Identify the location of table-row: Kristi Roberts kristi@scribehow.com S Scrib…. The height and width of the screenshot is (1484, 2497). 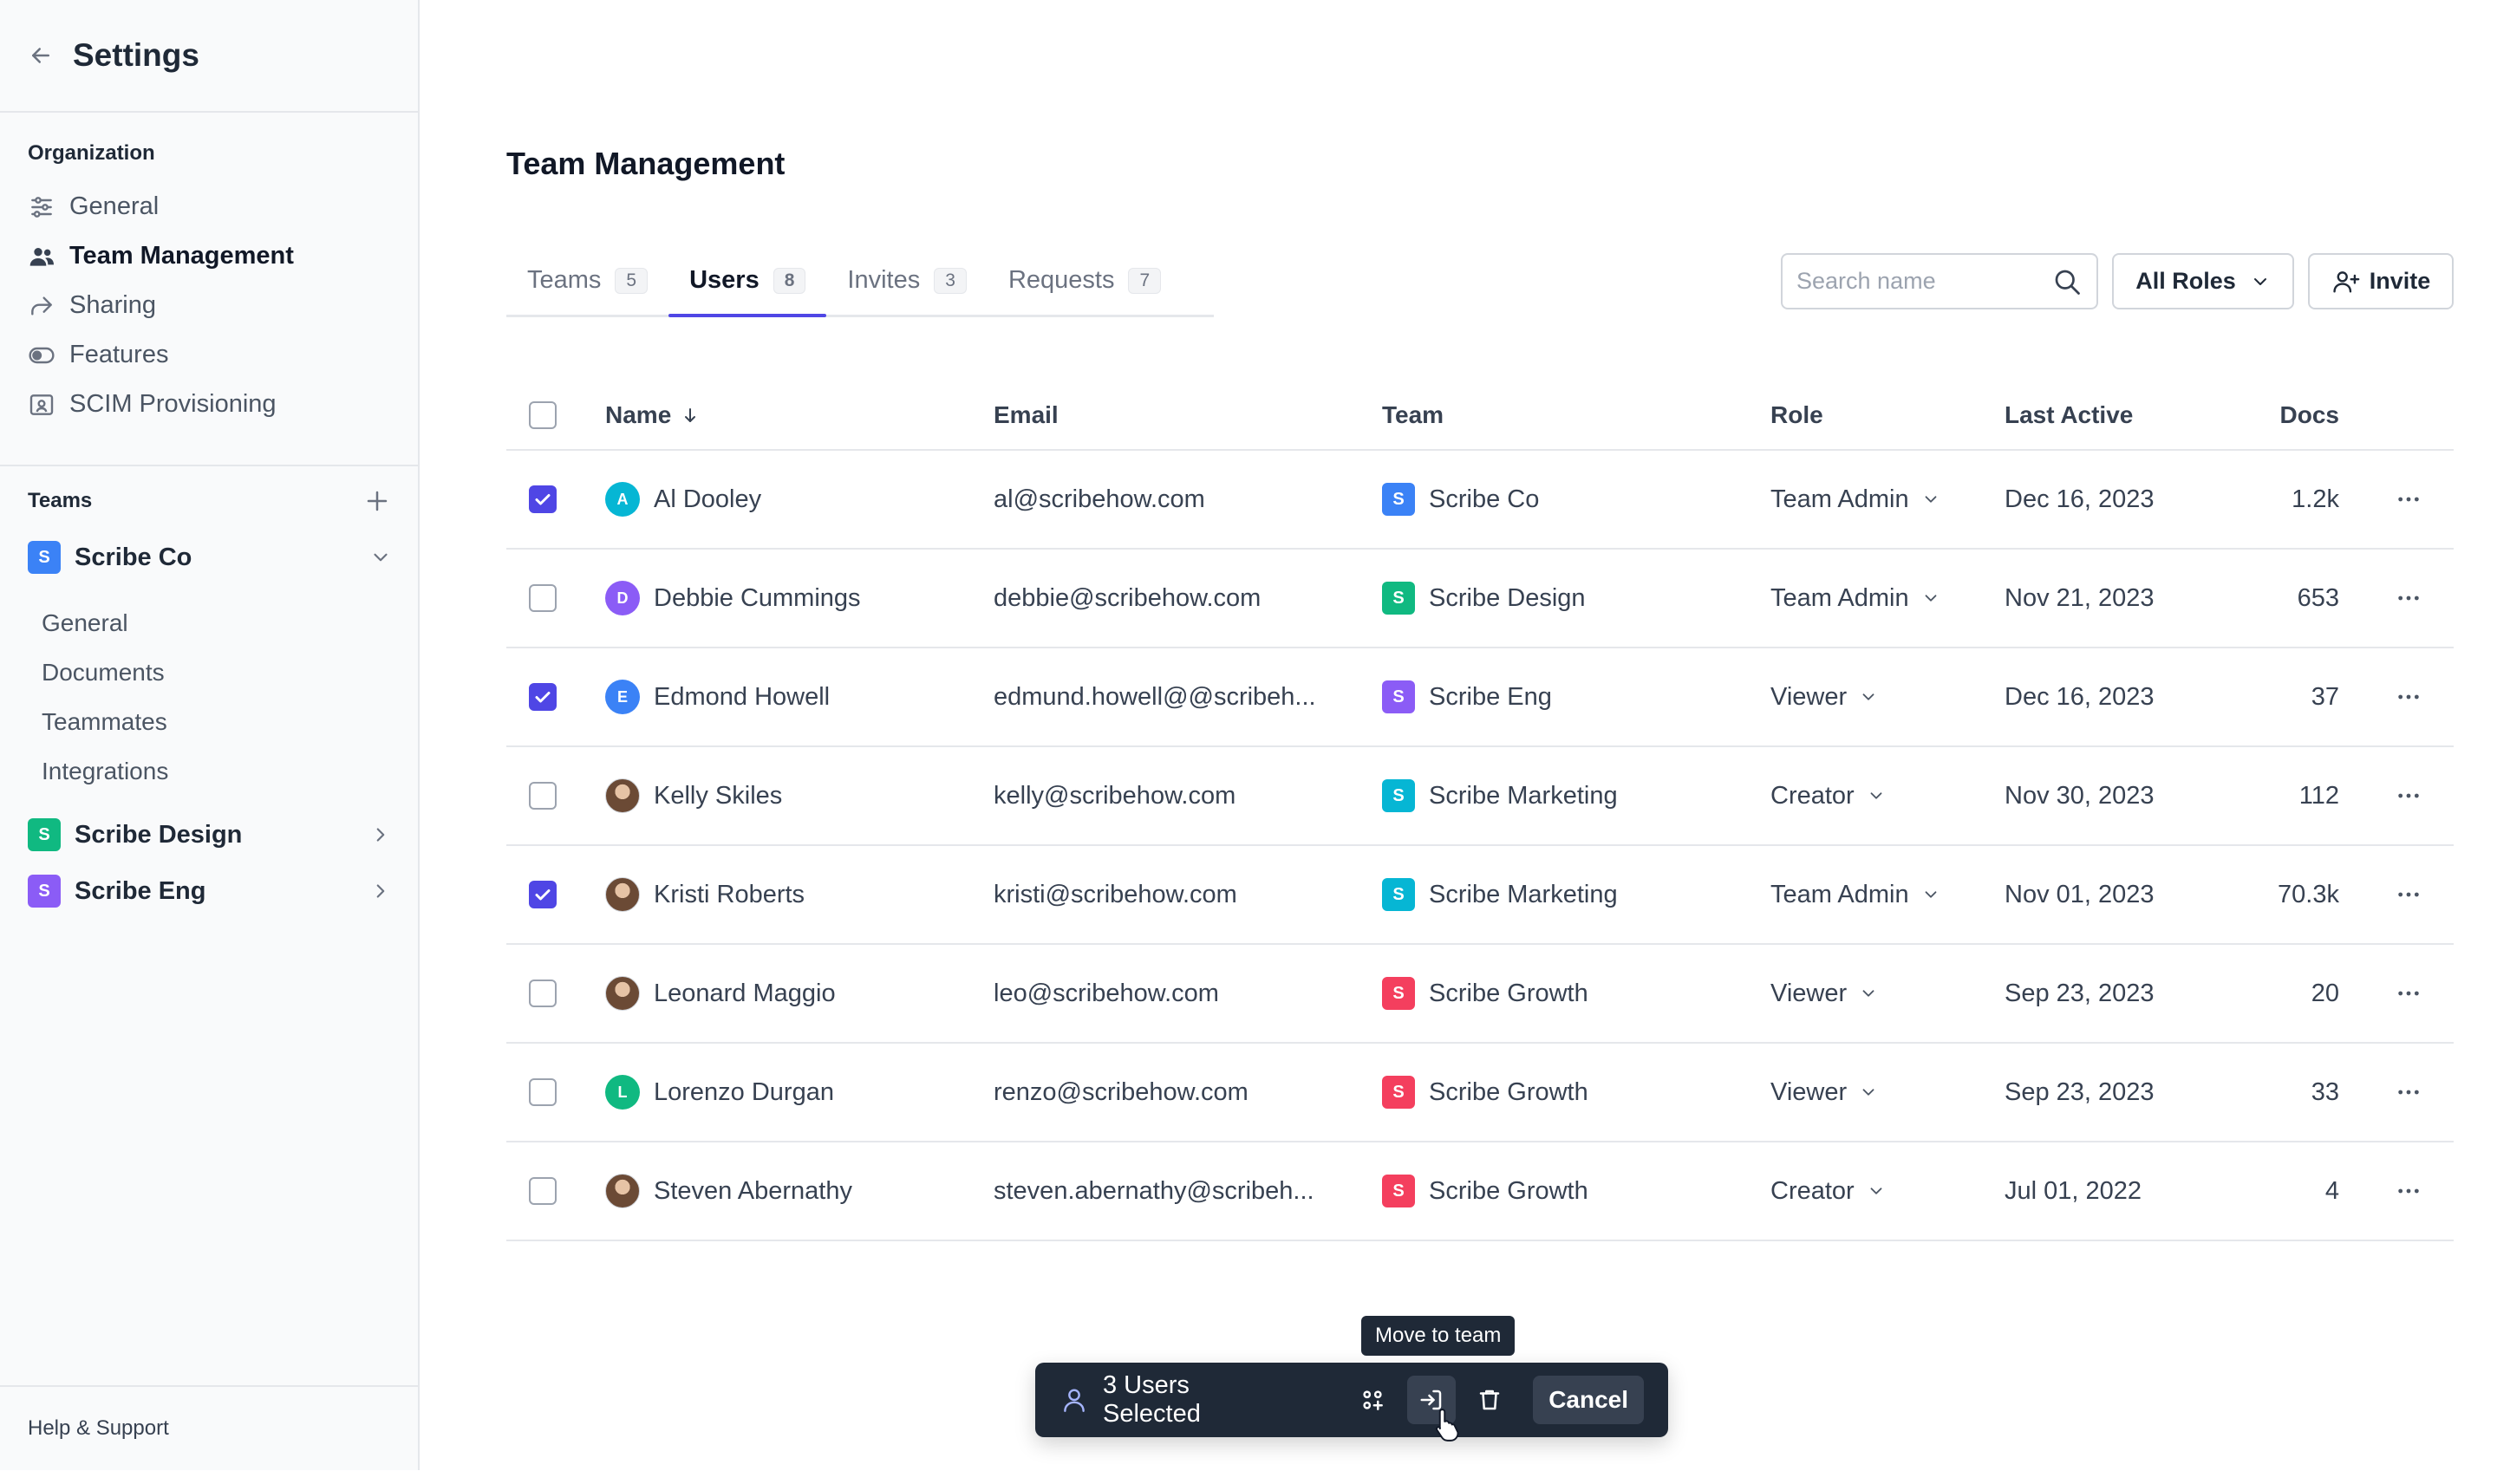
(1480, 895).